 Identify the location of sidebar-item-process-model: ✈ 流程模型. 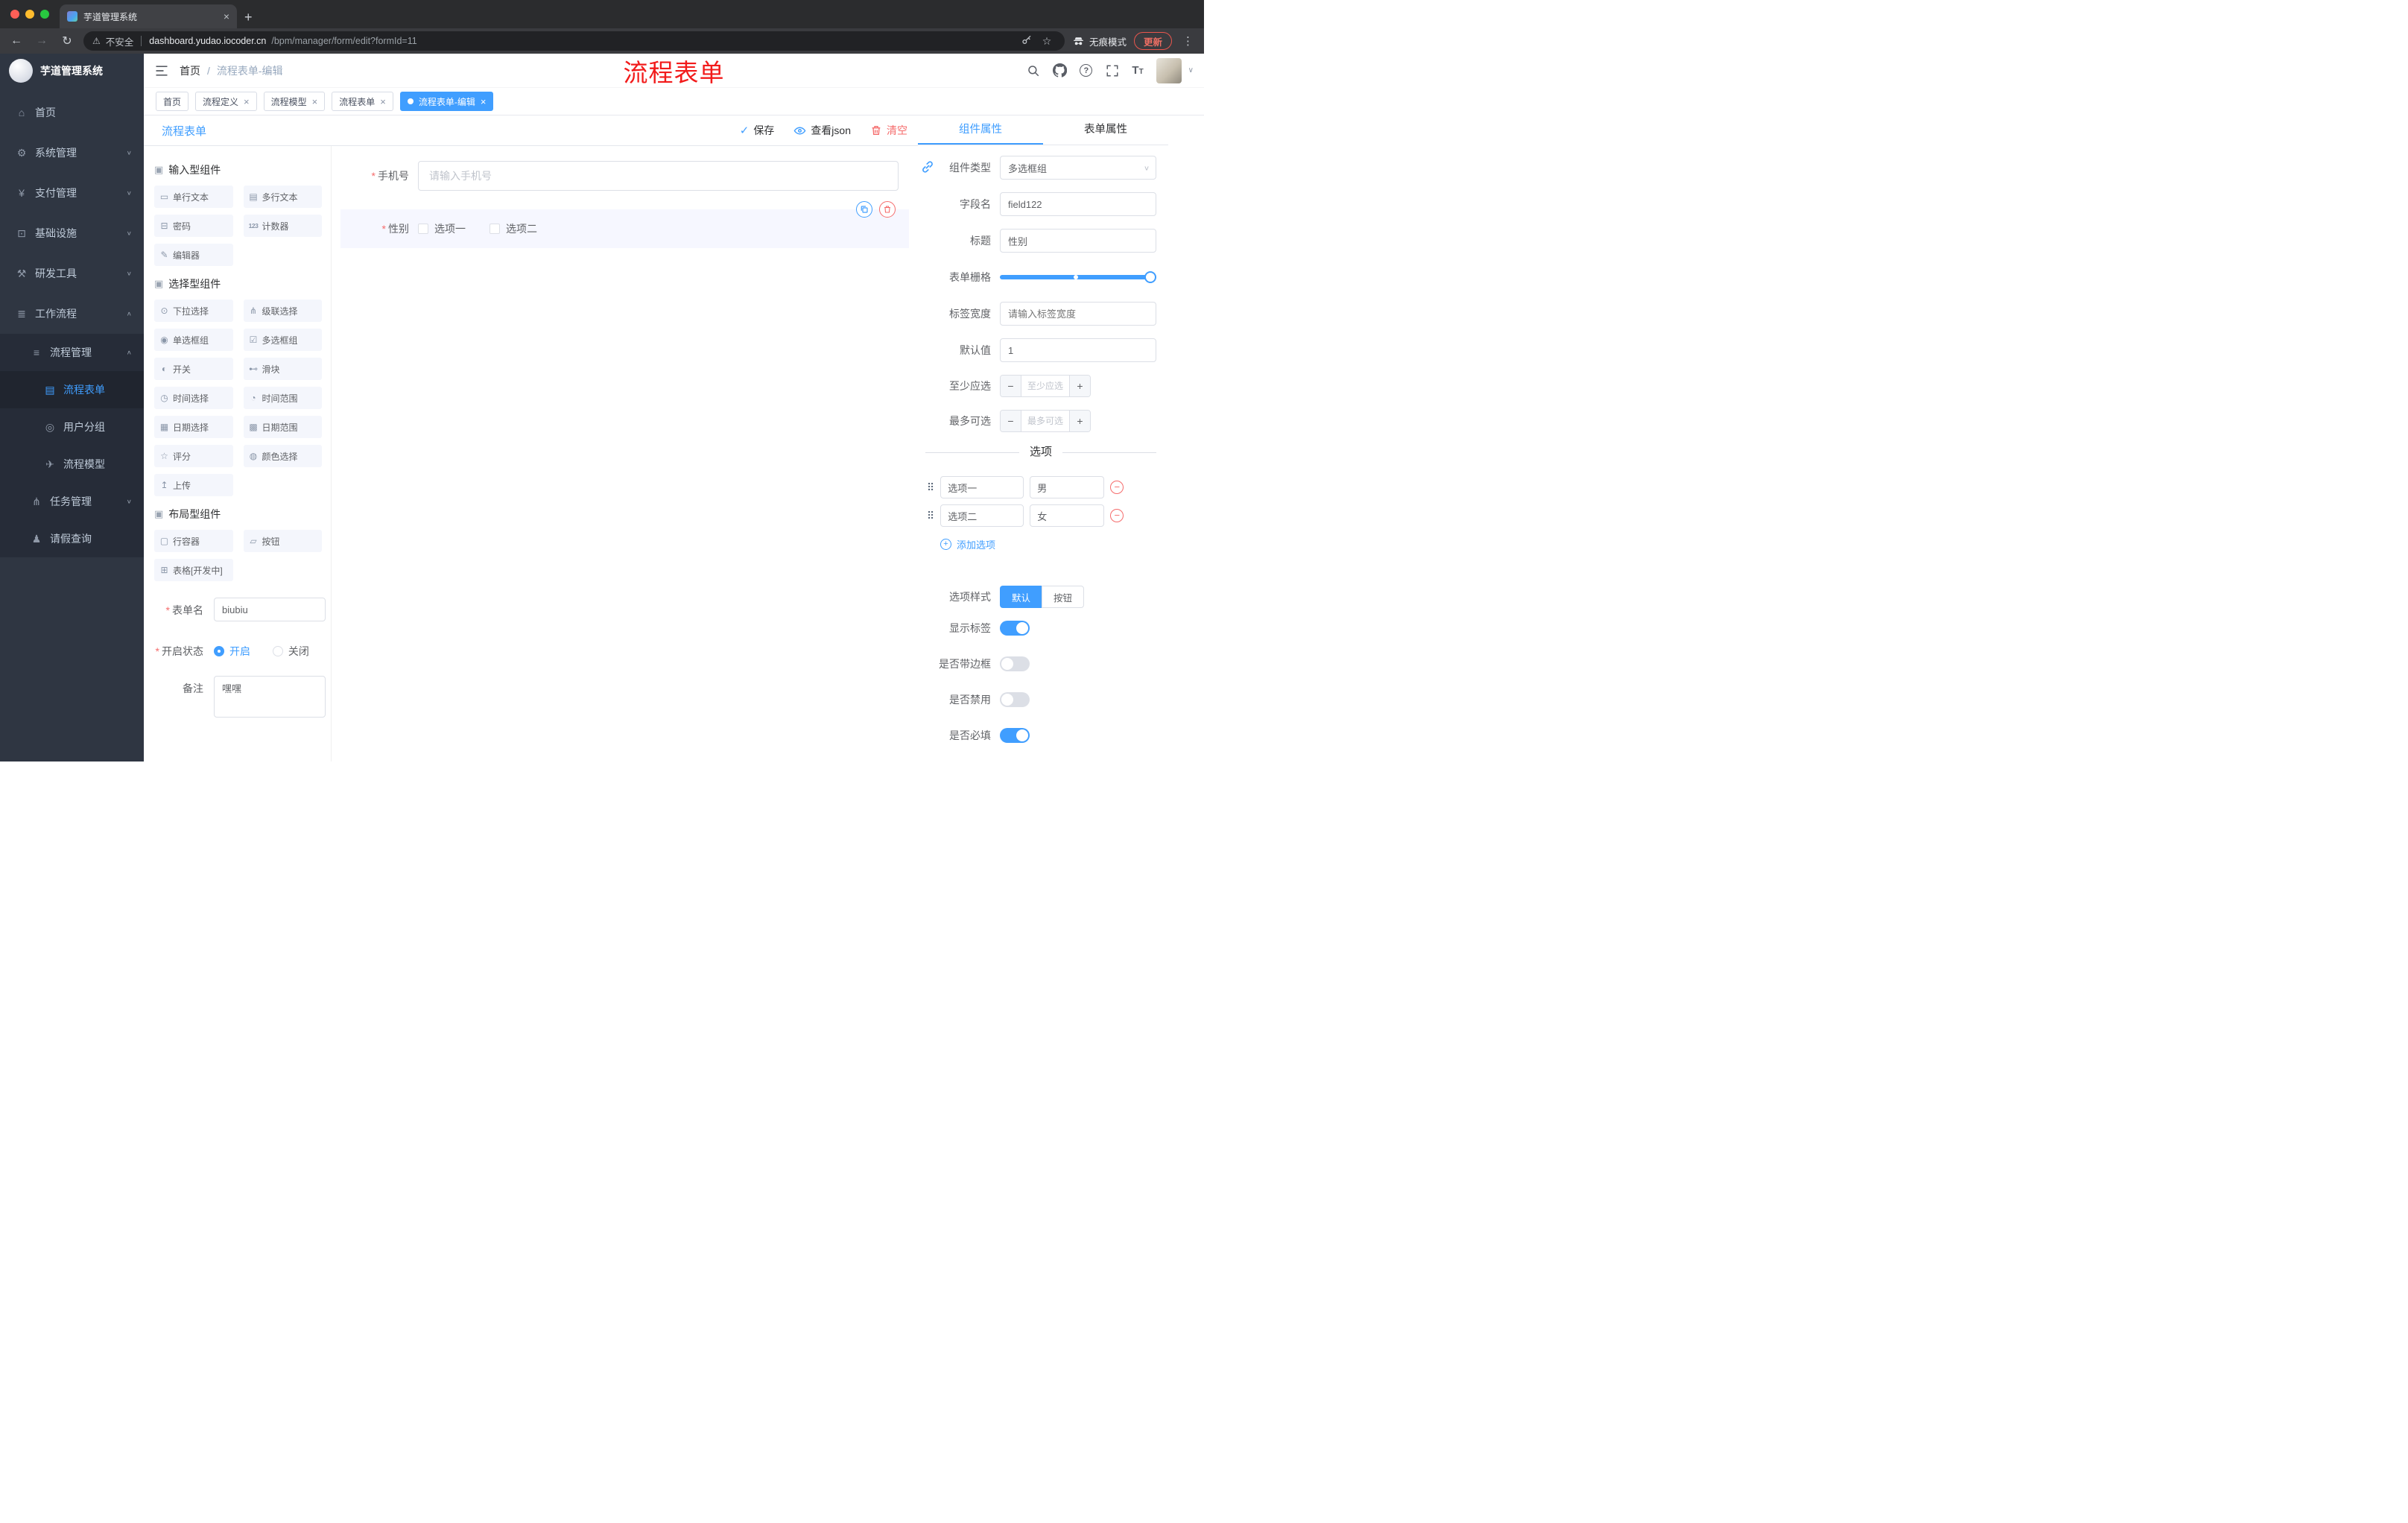
(72, 465).